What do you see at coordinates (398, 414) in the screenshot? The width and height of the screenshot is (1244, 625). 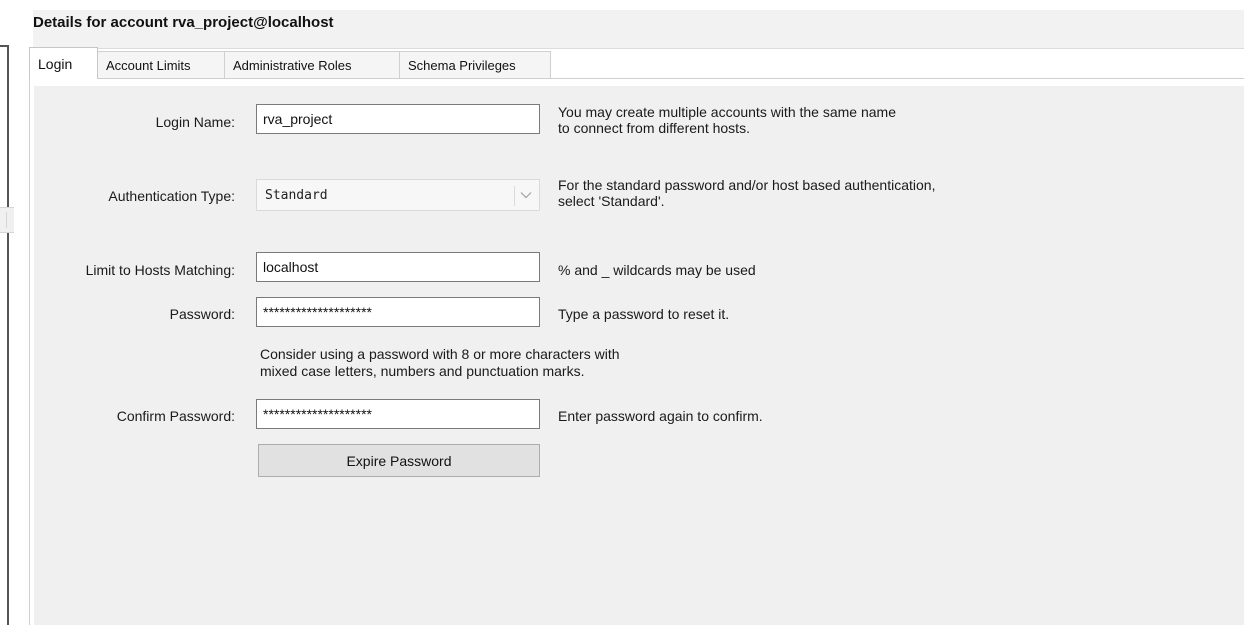 I see `confirm-password-input` at bounding box center [398, 414].